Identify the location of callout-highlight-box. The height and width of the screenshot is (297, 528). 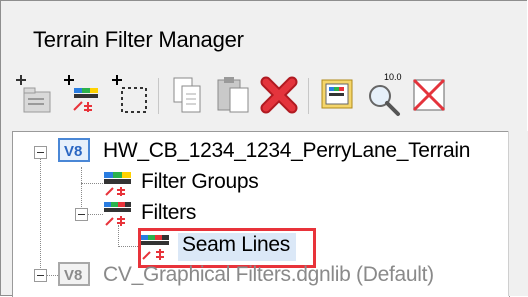
(227, 248).